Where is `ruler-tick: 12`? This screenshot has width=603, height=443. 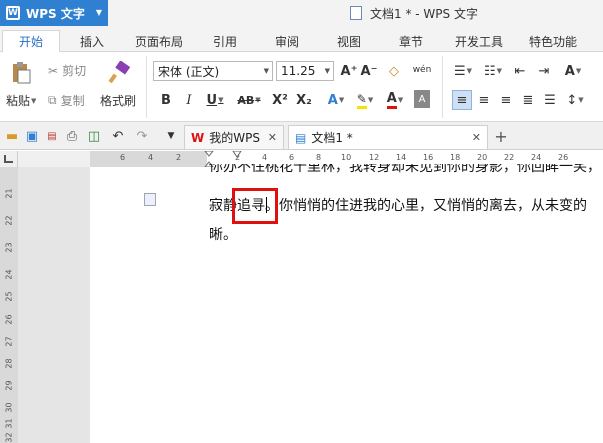
ruler-tick: 12 is located at coordinates (374, 157).